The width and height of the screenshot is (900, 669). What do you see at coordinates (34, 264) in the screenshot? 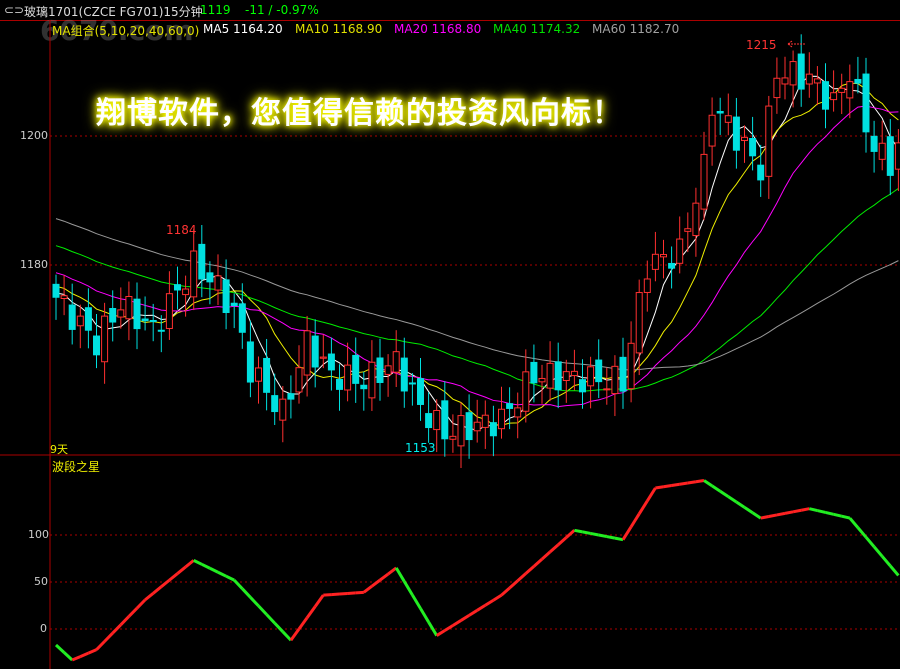
I see `price-label-1180: 1180` at bounding box center [34, 264].